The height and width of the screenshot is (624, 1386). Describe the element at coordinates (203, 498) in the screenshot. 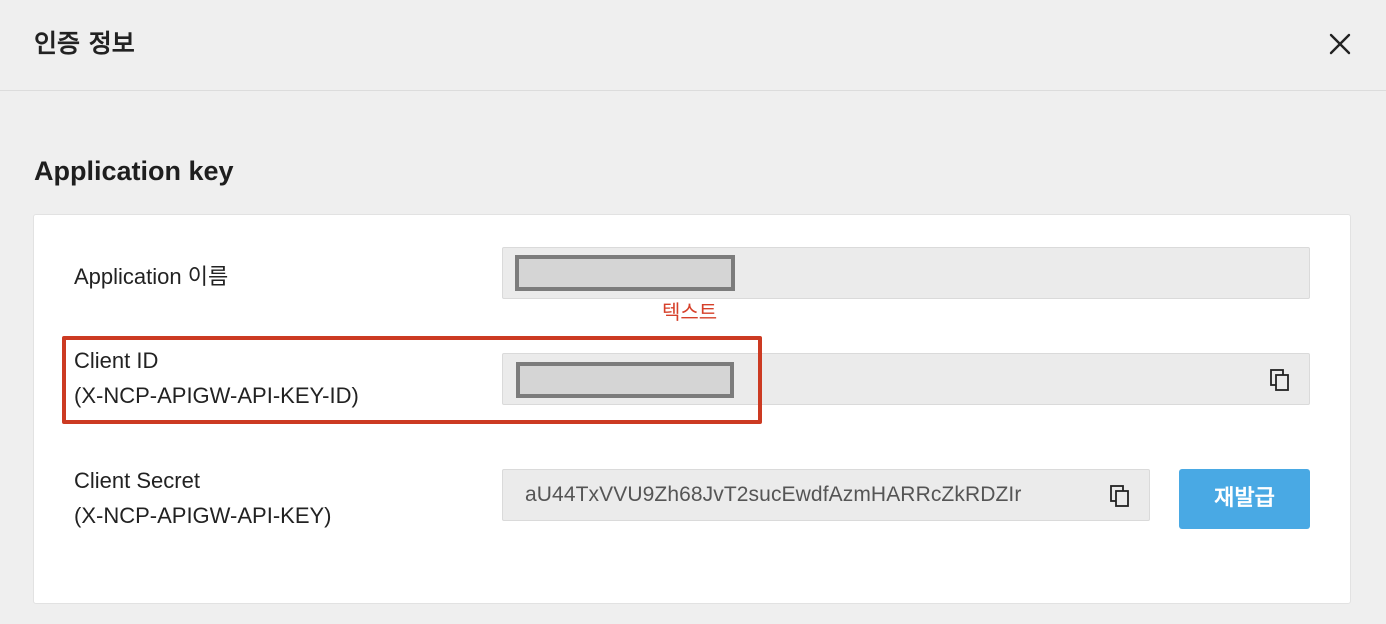

I see `client-secret-label: Client Secret (X-NCP-APIGW-API-KEY)` at that location.